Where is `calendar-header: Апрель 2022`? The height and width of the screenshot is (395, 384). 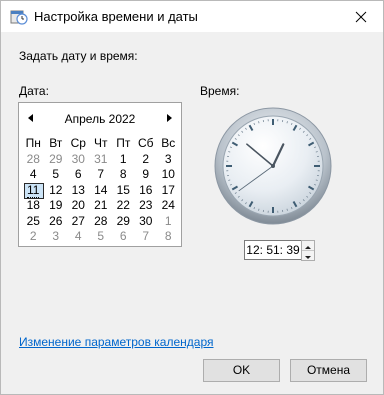
calendar-header: Апрель 2022 is located at coordinates (100, 119).